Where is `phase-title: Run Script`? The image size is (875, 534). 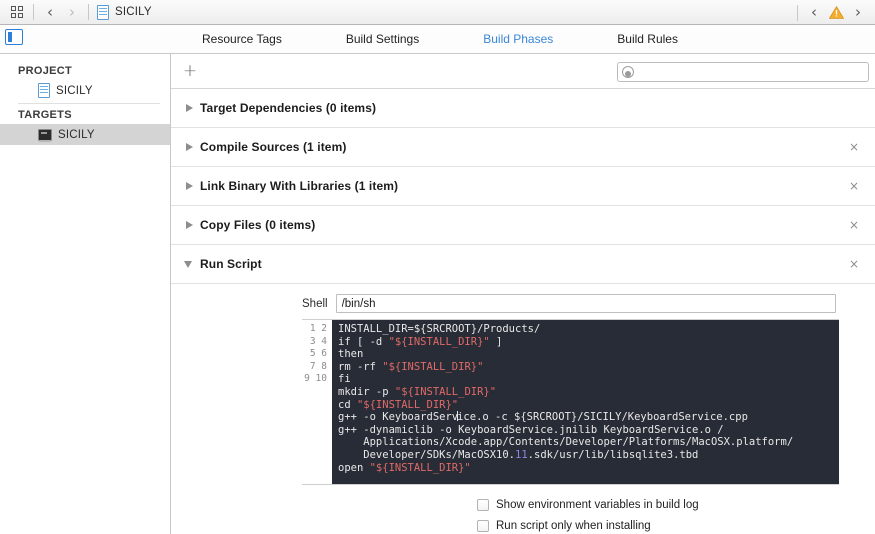
phase-title: Run Script is located at coordinates (231, 264).